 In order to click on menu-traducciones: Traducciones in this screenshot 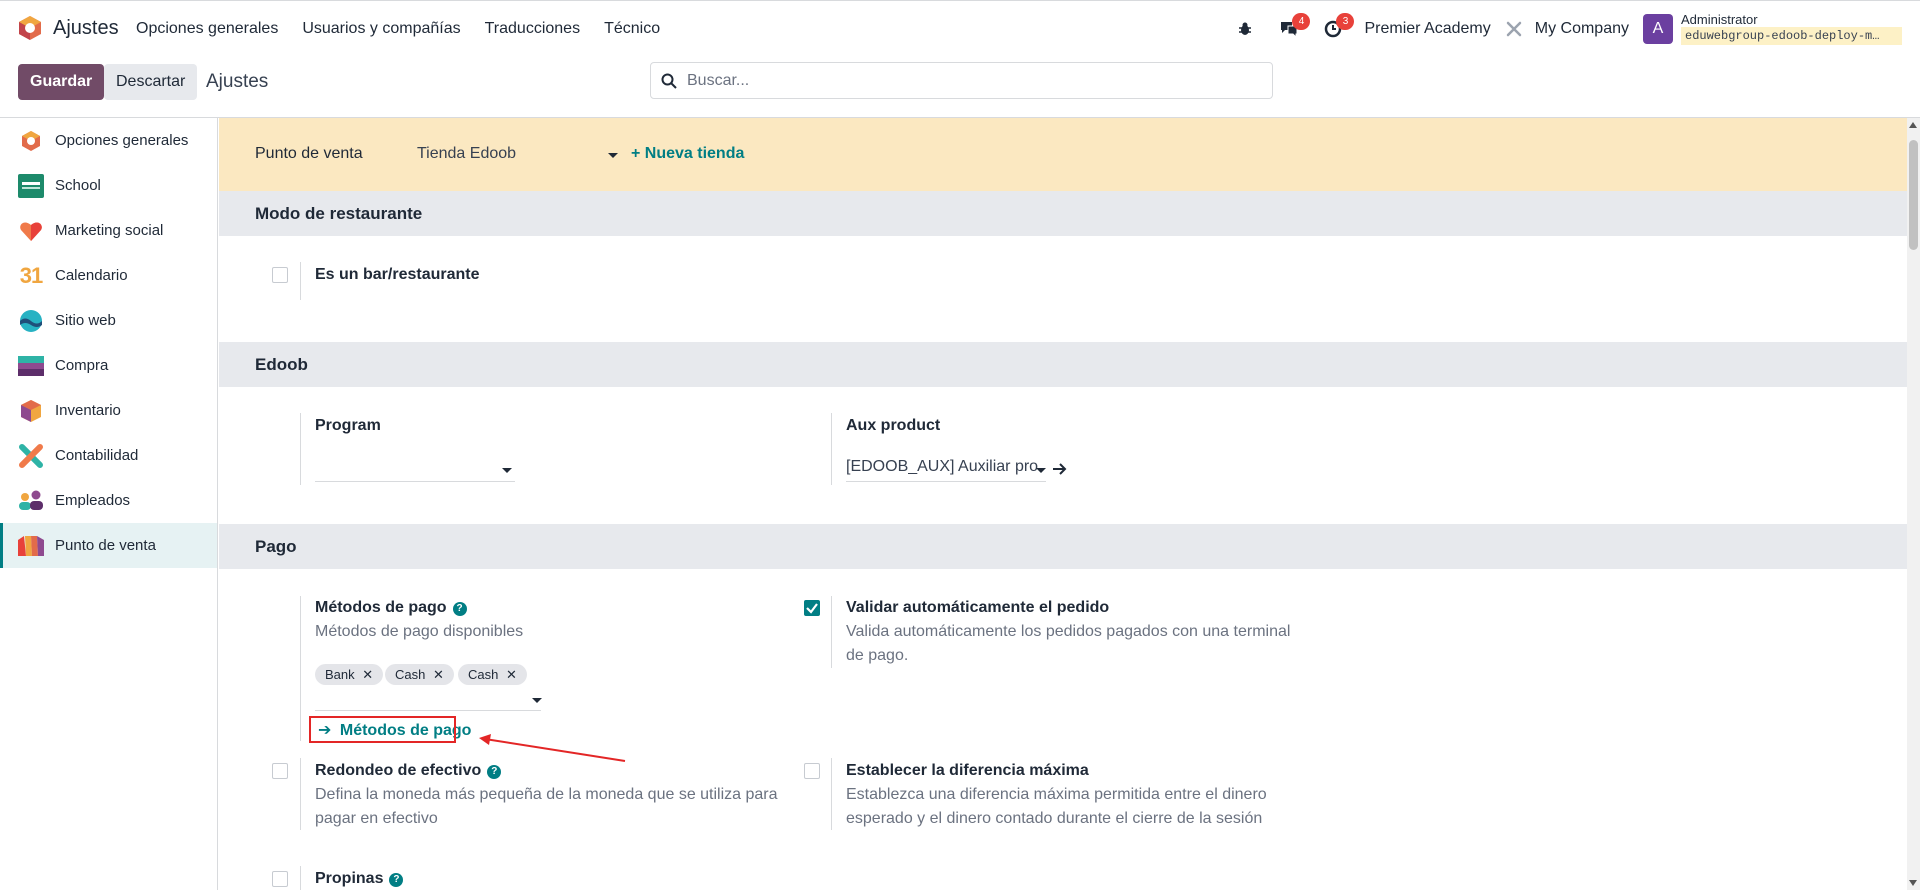, I will do `click(532, 29)`.